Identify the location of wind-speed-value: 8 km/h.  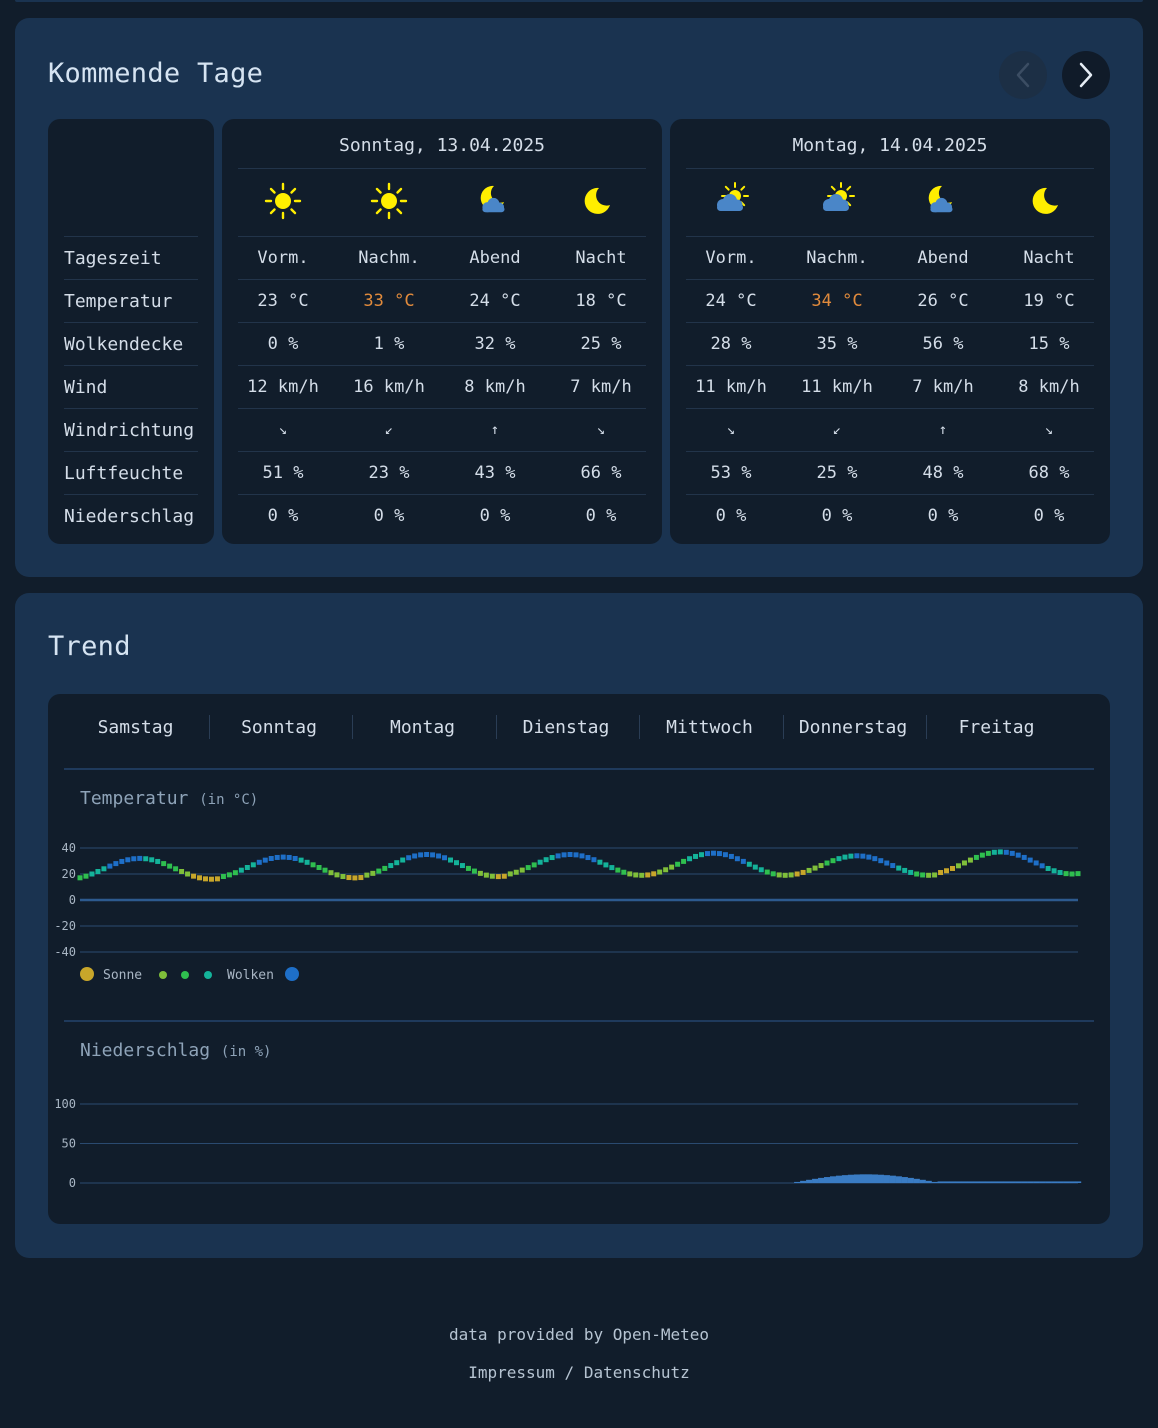
(1049, 387).